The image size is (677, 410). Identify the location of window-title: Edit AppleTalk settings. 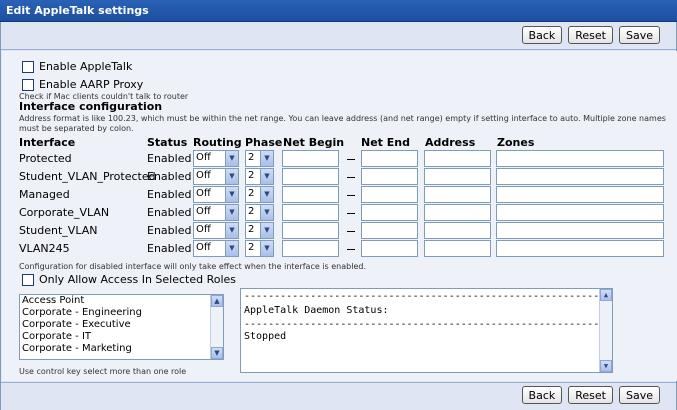
(338, 11).